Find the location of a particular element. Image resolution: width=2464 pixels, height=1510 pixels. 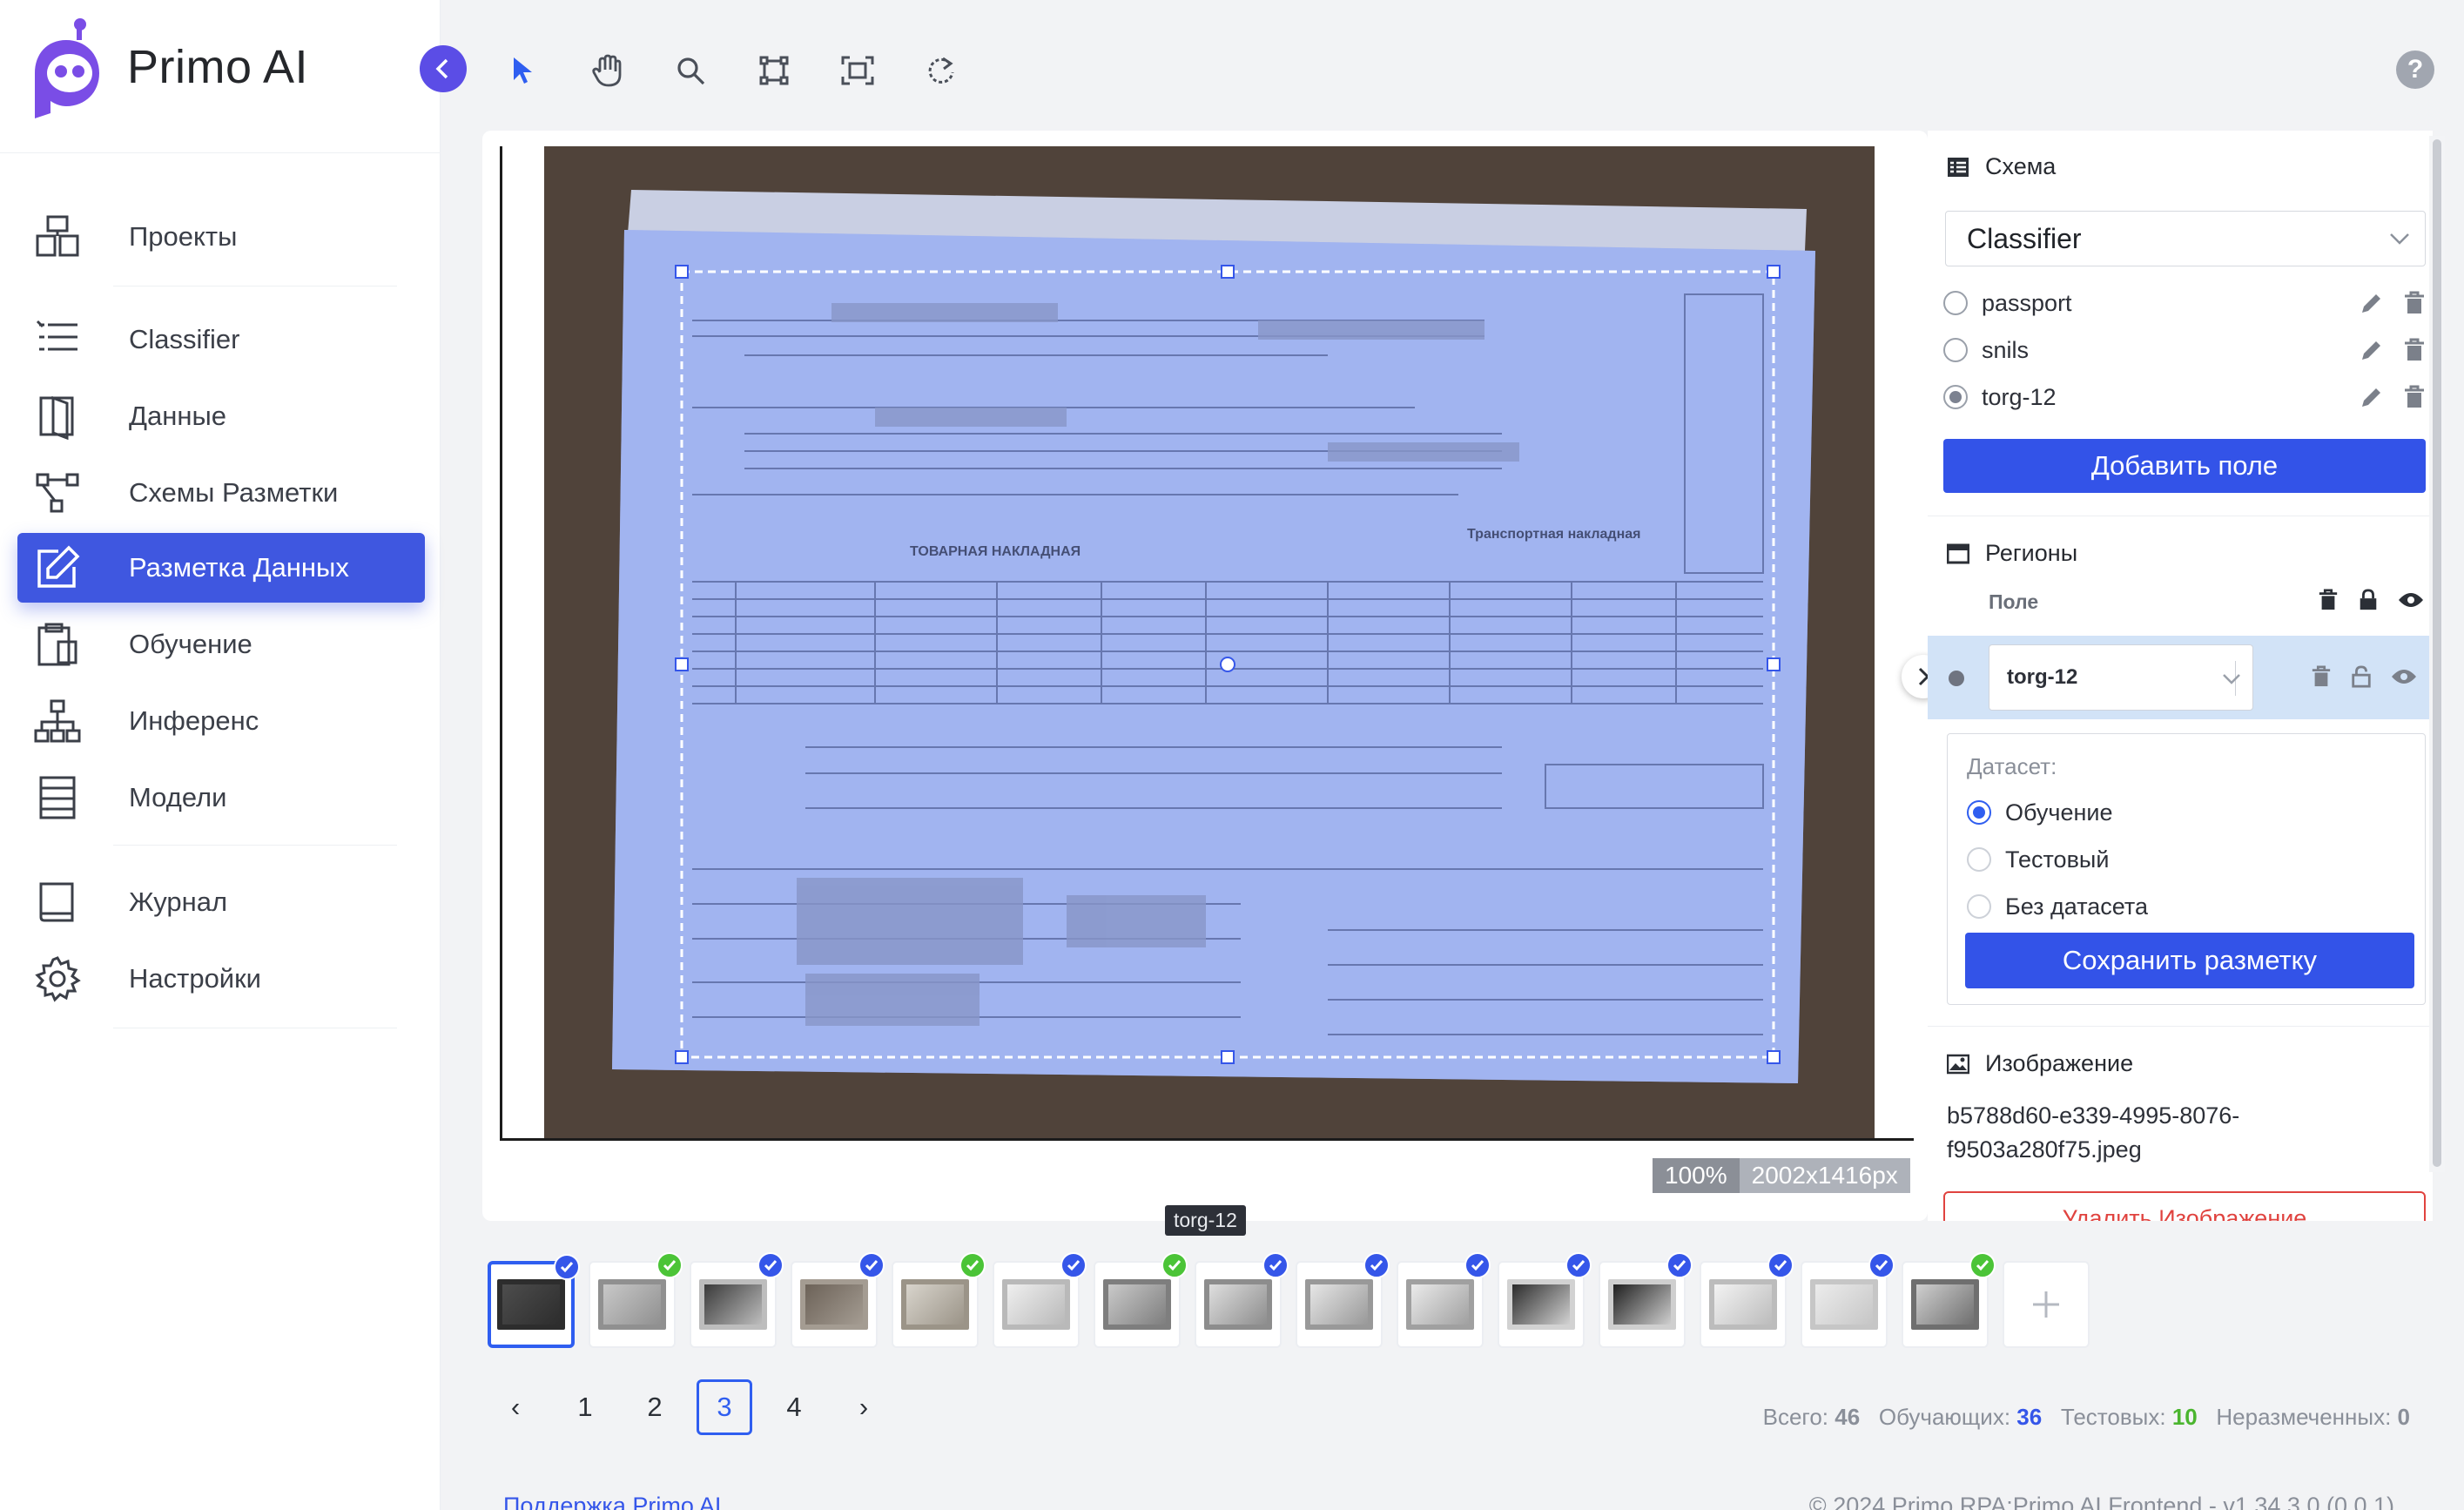

pointer-tool-button is located at coordinates (524, 70).